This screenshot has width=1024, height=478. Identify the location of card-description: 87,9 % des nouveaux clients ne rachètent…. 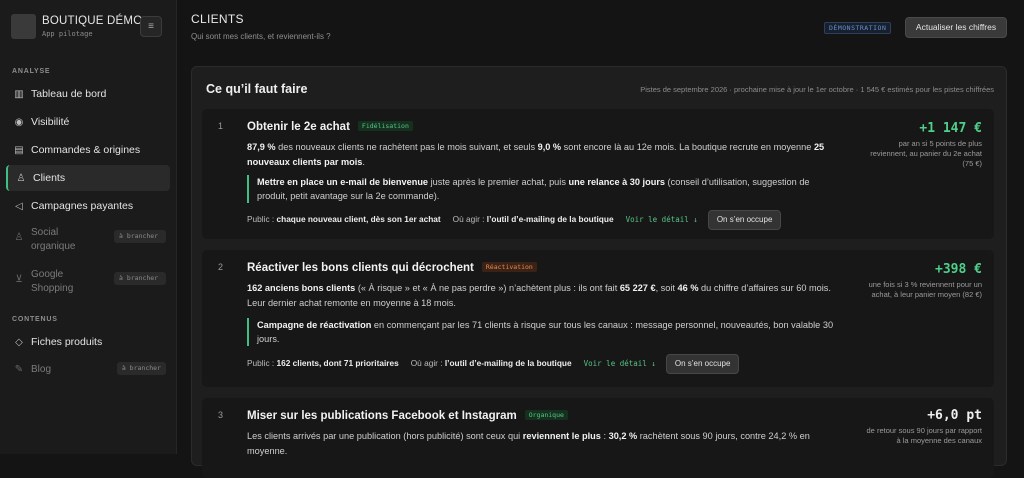
(542, 155).